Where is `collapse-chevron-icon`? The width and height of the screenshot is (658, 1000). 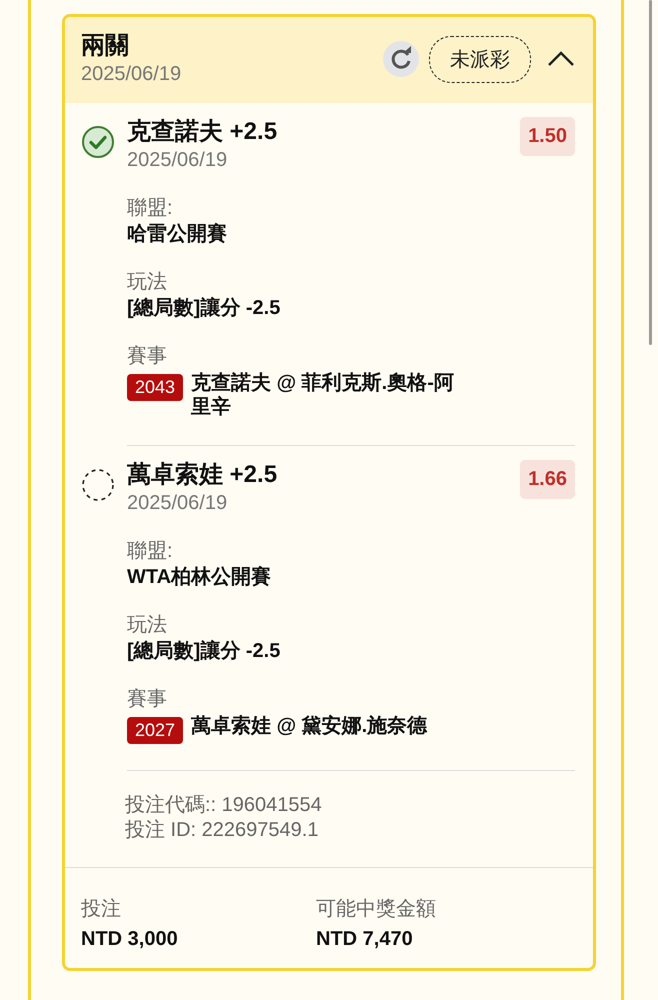 collapse-chevron-icon is located at coordinates (561, 59).